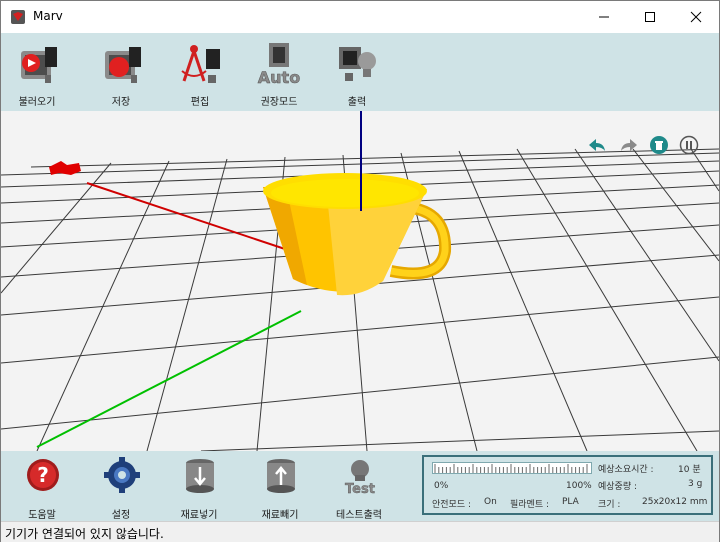 The height and width of the screenshot is (542, 720). Describe the element at coordinates (121, 102) in the screenshot. I see `save-label: 저장` at that location.